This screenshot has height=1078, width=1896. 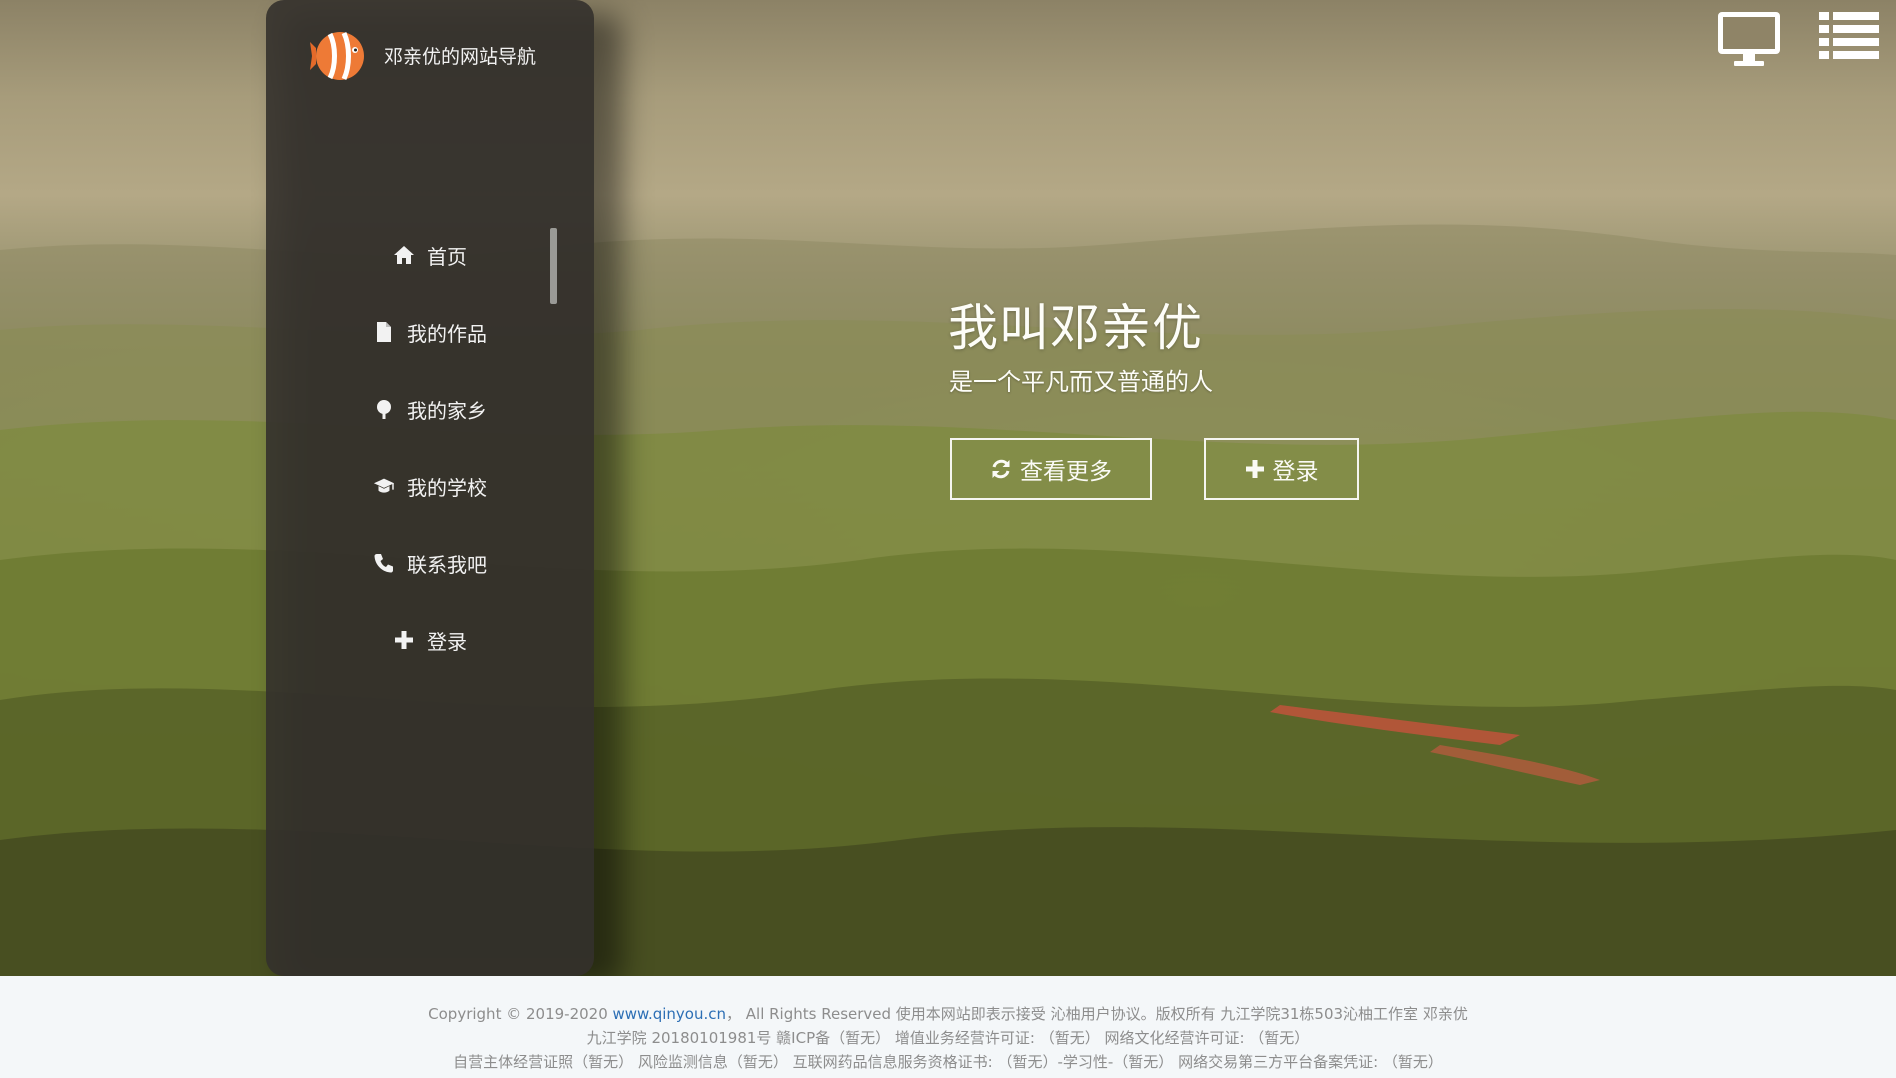 I want to click on nav-label: 我的学校, so click(x=447, y=487).